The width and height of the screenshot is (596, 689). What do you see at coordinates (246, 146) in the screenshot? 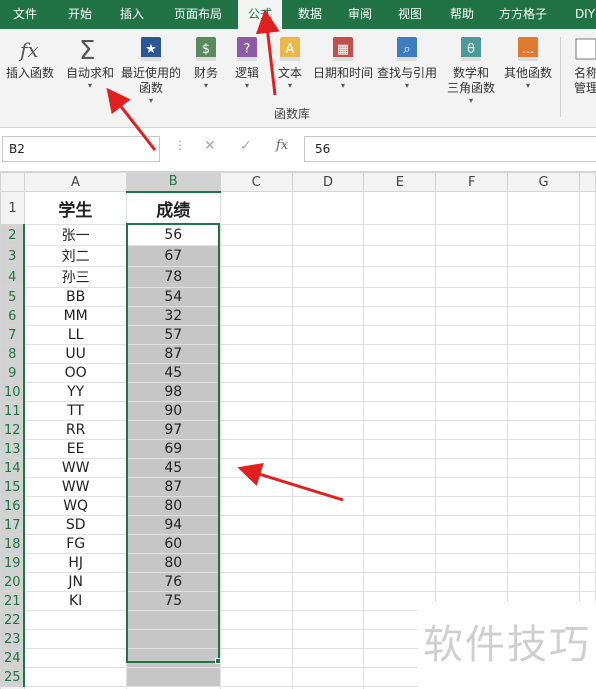
I see `enter-icon: ✓` at bounding box center [246, 146].